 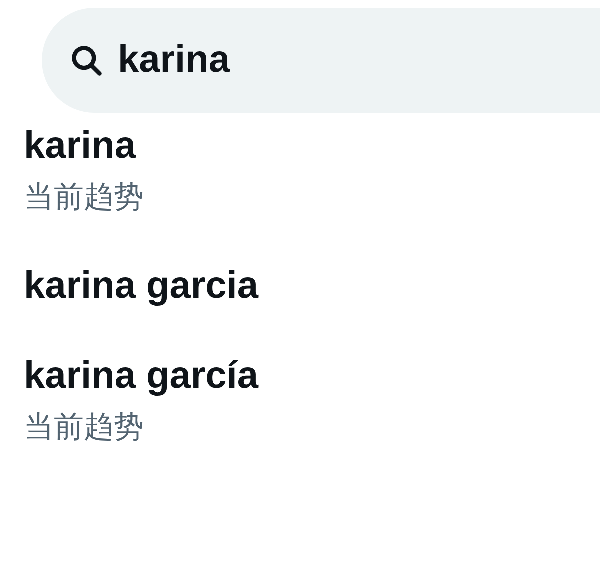 What do you see at coordinates (300, 286) in the screenshot?
I see `suggestion-title: karina garcia` at bounding box center [300, 286].